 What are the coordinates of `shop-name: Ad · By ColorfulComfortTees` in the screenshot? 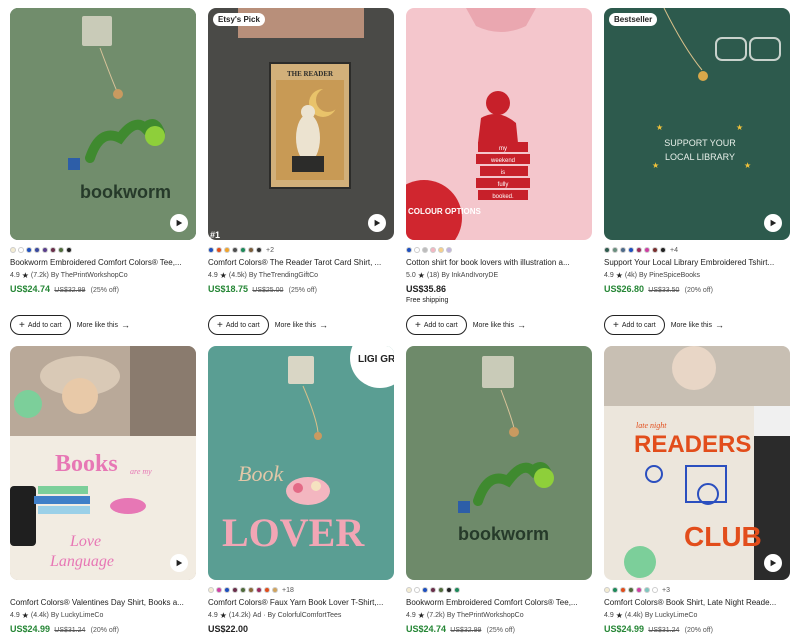 It's located at (297, 615).